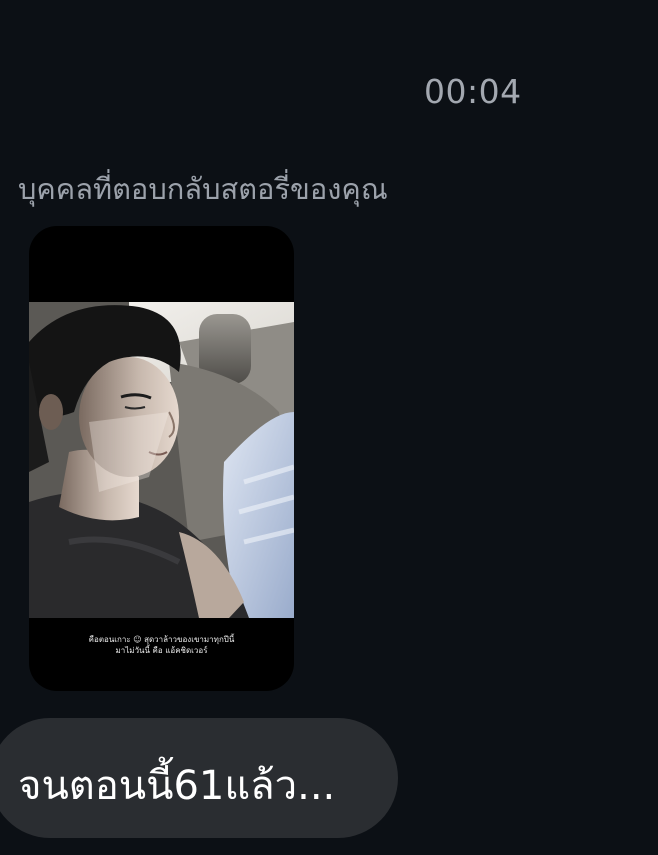  I want to click on story-photo, so click(161, 460).